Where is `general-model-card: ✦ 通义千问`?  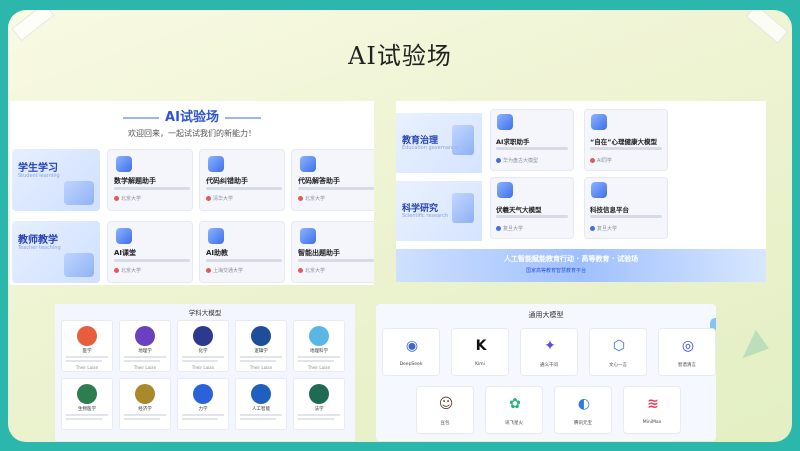 general-model-card: ✦ 通义千问 is located at coordinates (549, 352).